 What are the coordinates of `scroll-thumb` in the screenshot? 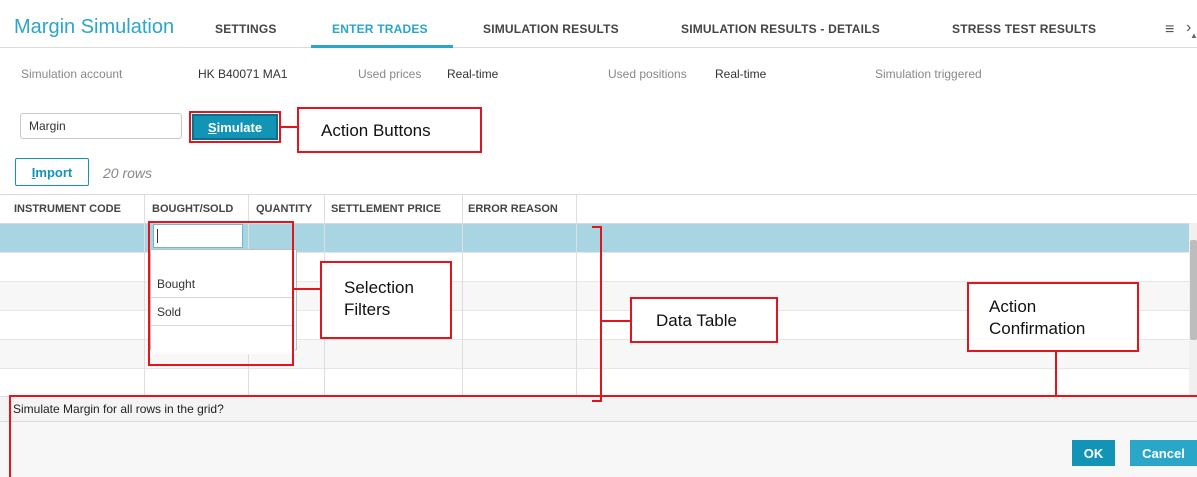 It's located at (1193, 290).